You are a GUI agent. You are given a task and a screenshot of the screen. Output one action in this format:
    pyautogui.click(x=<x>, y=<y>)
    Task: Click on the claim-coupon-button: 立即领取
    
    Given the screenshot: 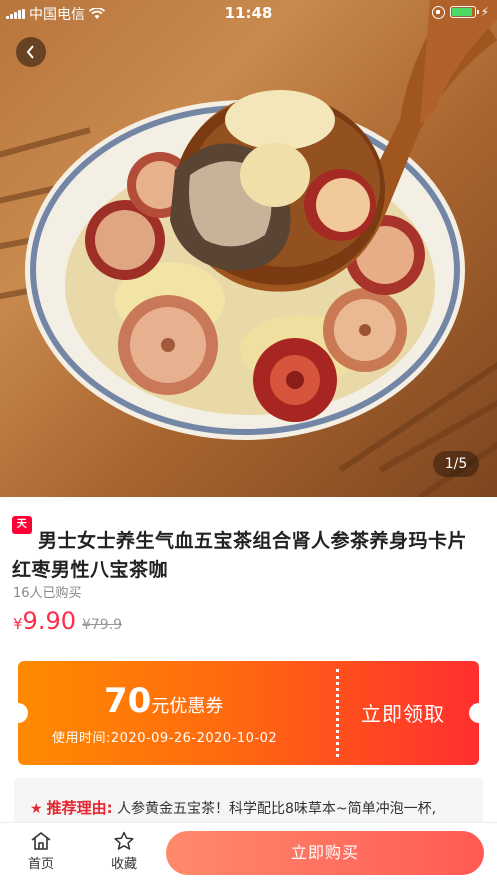 What is the action you would take?
    pyautogui.click(x=403, y=712)
    